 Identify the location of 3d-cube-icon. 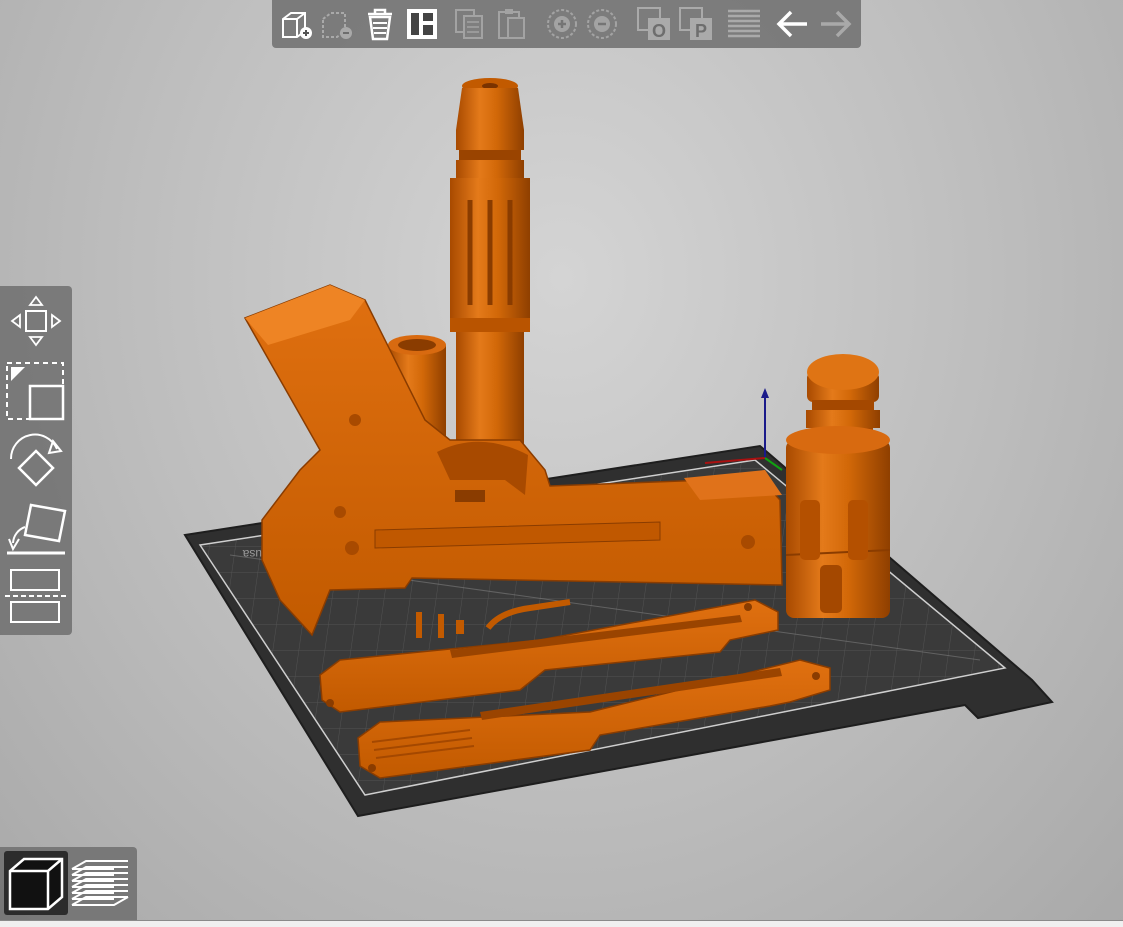
(36, 884).